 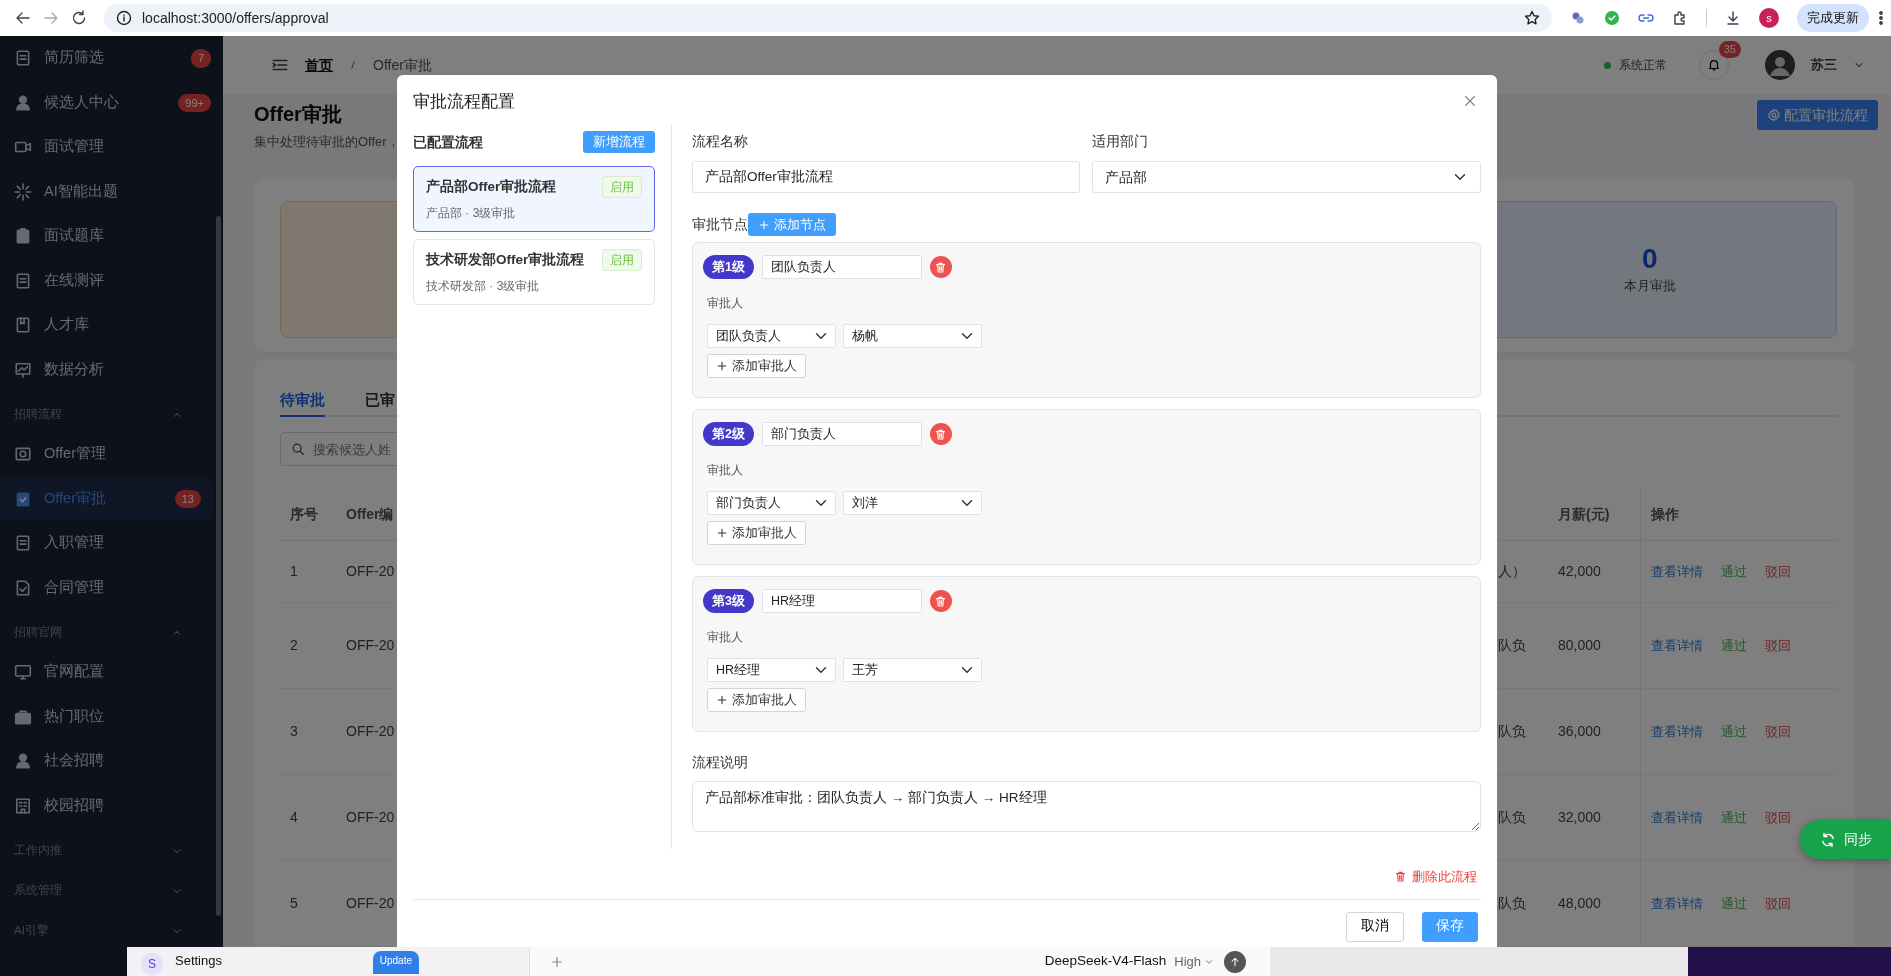 What do you see at coordinates (294, 902) in the screenshot?
I see `table-cell: 5` at bounding box center [294, 902].